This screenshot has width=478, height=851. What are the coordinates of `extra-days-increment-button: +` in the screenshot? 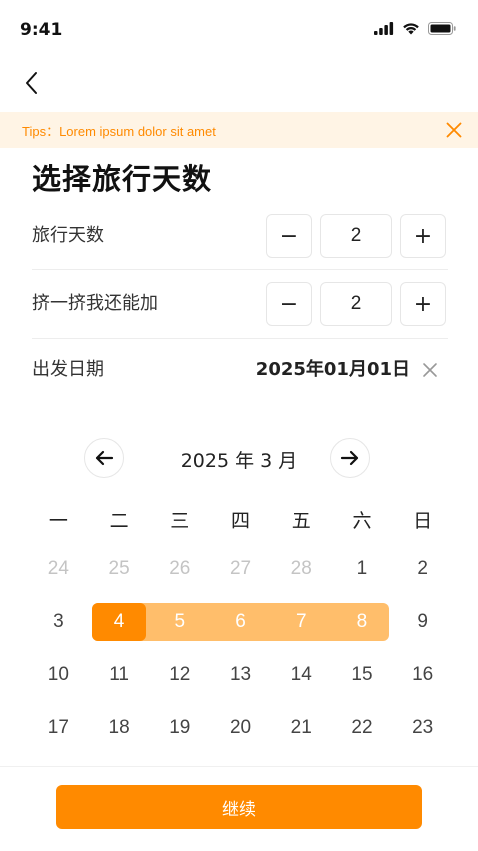 It's located at (423, 304).